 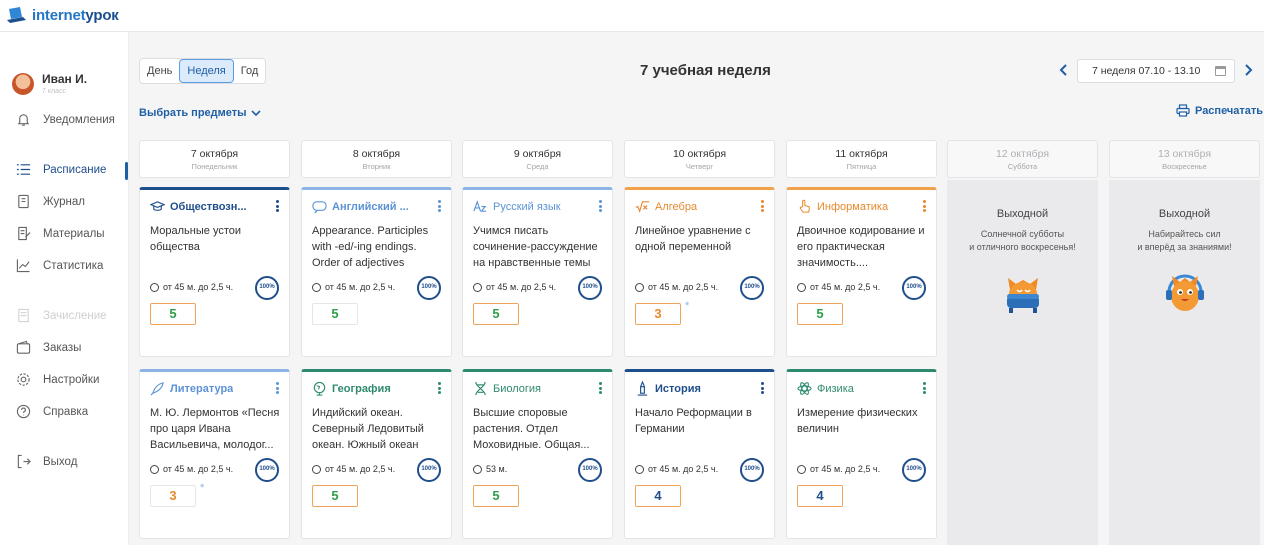 I want to click on user-profile: Иван И. 7 класс, so click(x=49, y=83).